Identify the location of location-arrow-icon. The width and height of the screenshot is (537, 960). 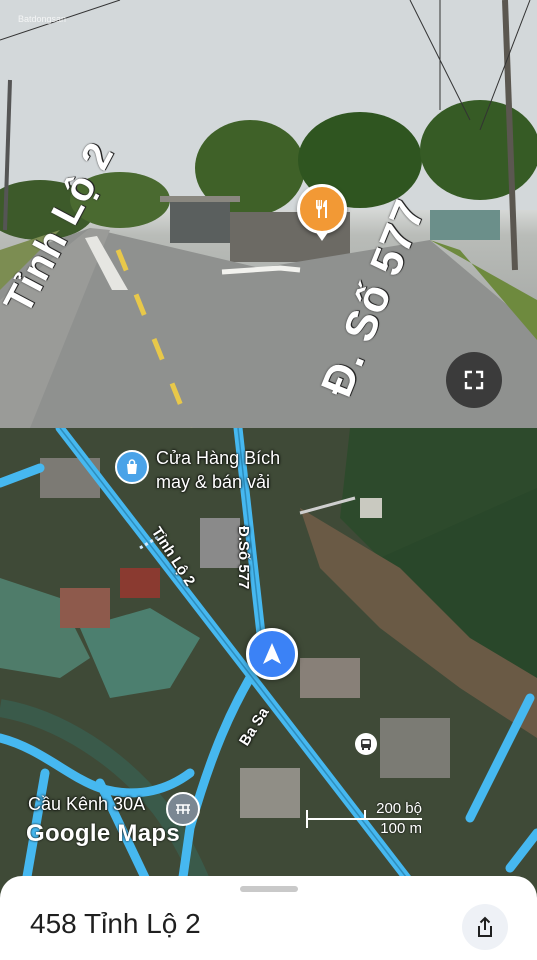
(272, 654).